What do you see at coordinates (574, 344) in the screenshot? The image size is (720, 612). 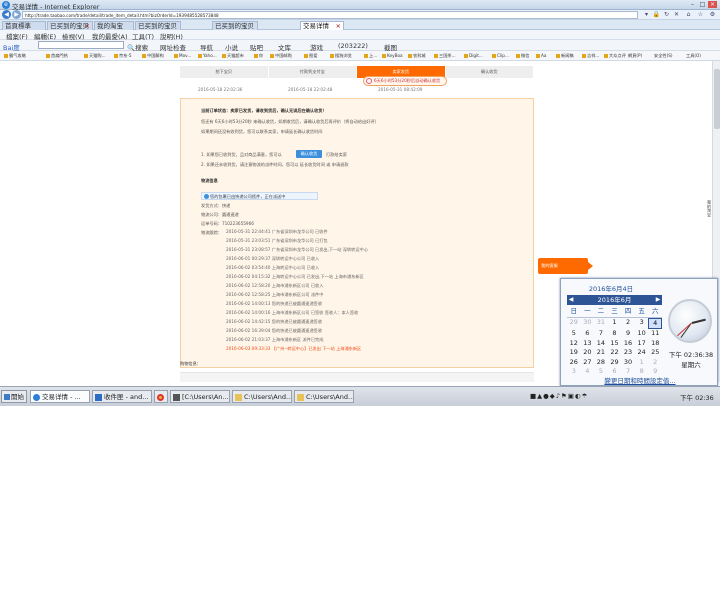 I see `day-cell: 12` at bounding box center [574, 344].